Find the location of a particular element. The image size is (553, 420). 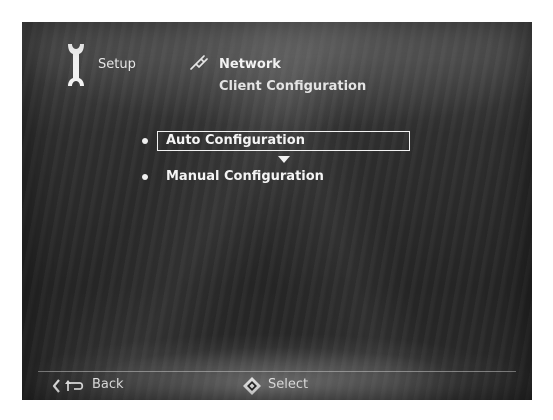

option-label: Auto Configuration is located at coordinates (235, 140).